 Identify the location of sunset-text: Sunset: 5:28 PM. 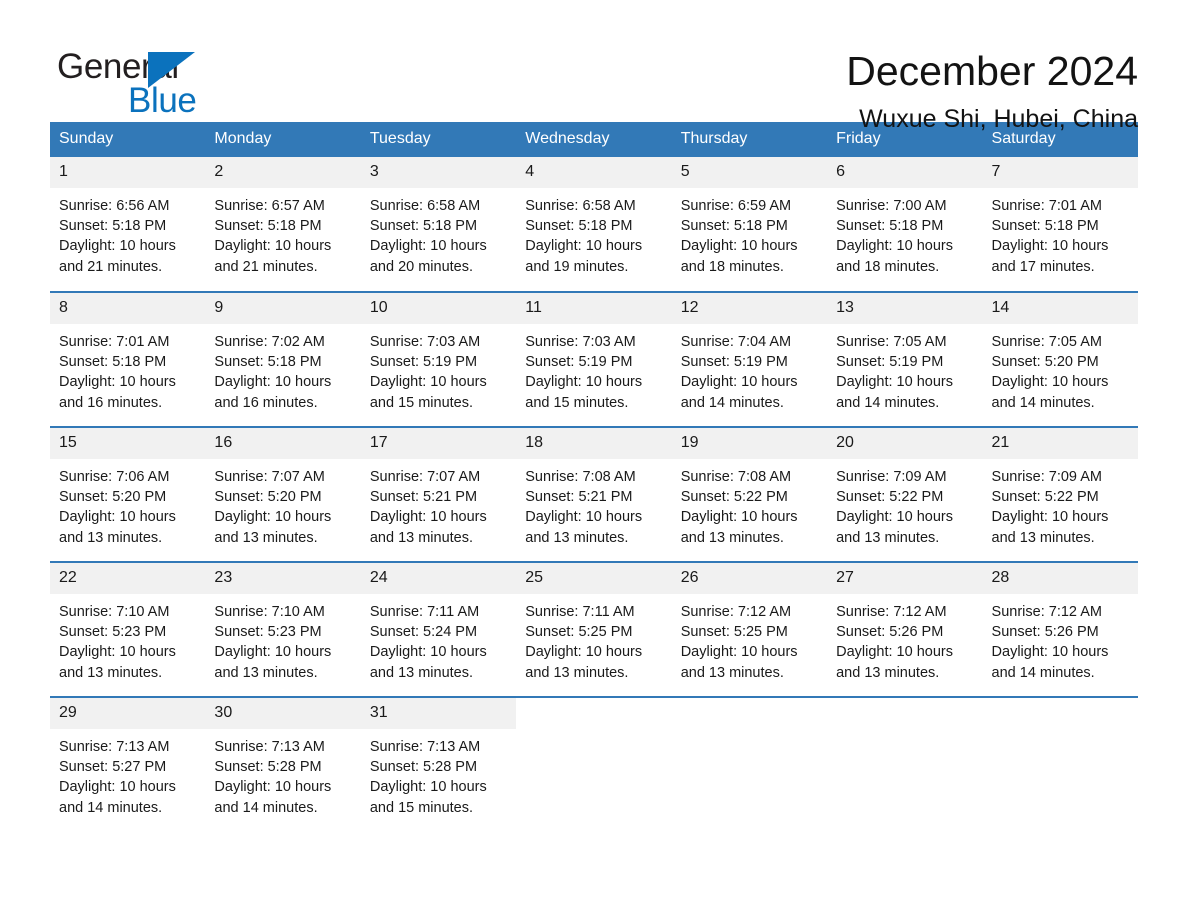
(423, 767).